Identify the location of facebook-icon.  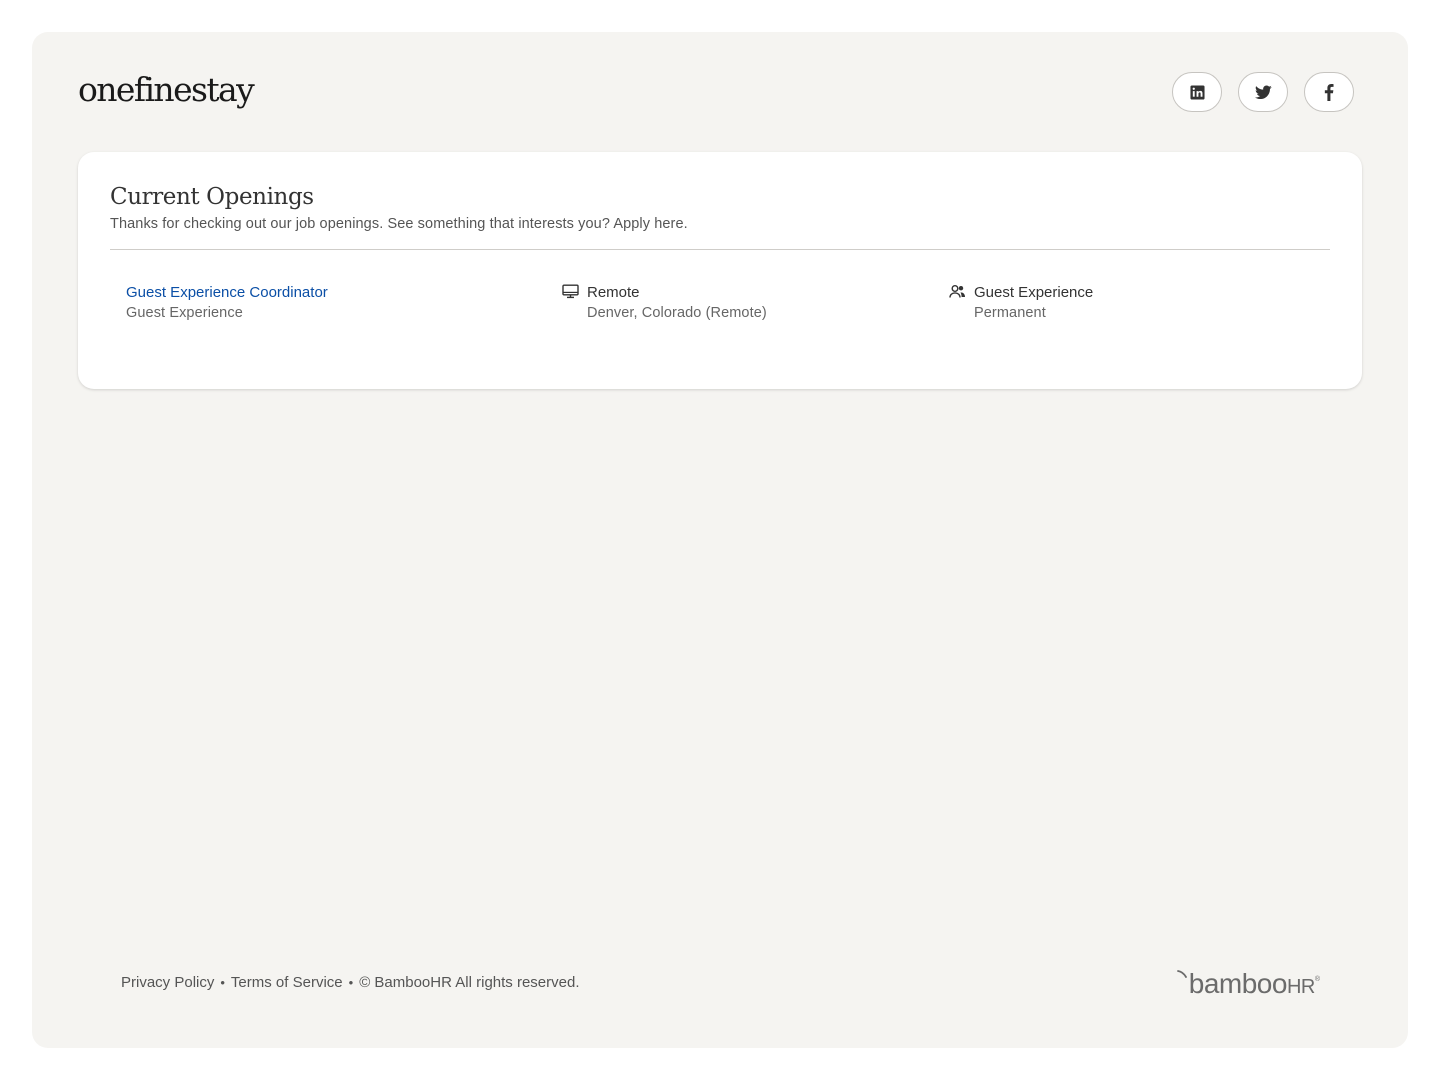
(1329, 92).